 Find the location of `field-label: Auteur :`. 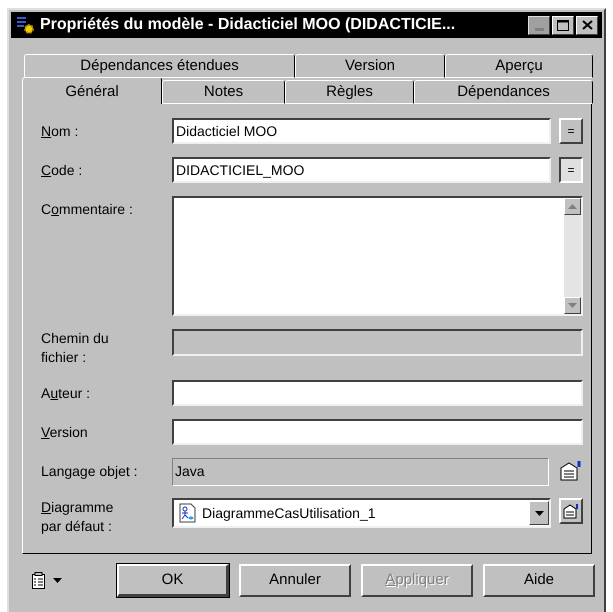

field-label: Auteur : is located at coordinates (66, 393).